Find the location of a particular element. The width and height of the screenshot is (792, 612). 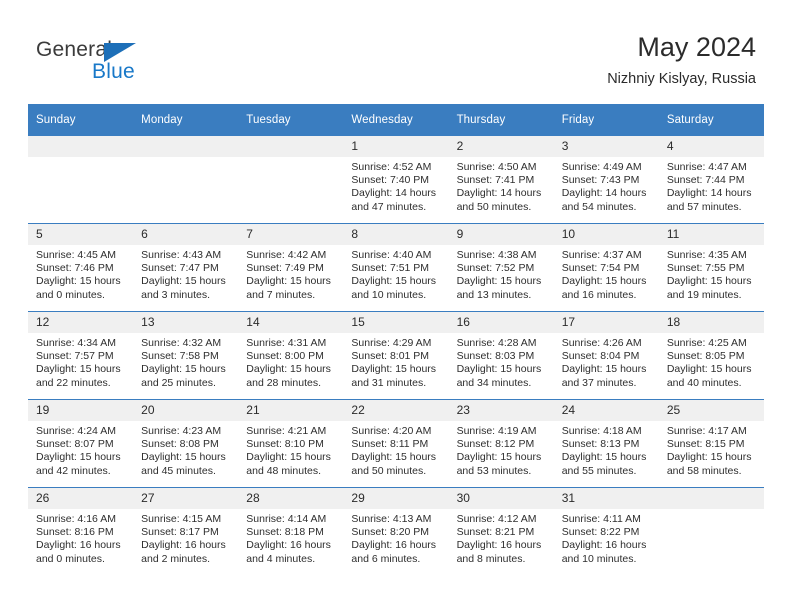

sunset-text: Sunset: 7:58 PM is located at coordinates (180, 356).